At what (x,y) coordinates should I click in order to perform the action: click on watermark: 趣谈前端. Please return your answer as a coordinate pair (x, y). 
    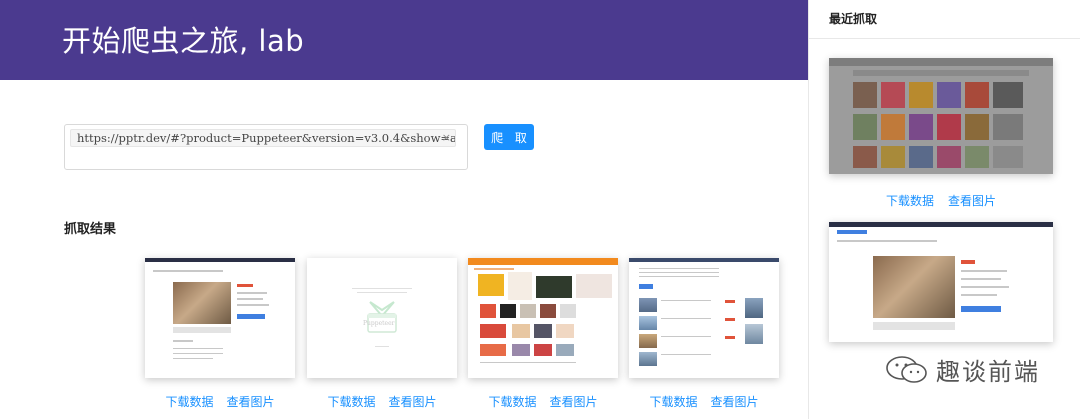
    Looking at the image, I should click on (962, 369).